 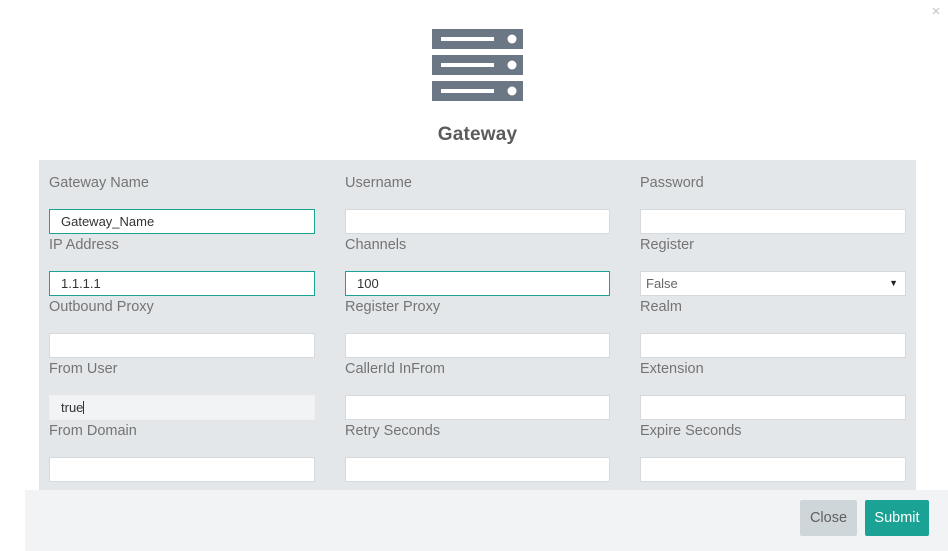 I want to click on realm-label: Realm, so click(x=661, y=307).